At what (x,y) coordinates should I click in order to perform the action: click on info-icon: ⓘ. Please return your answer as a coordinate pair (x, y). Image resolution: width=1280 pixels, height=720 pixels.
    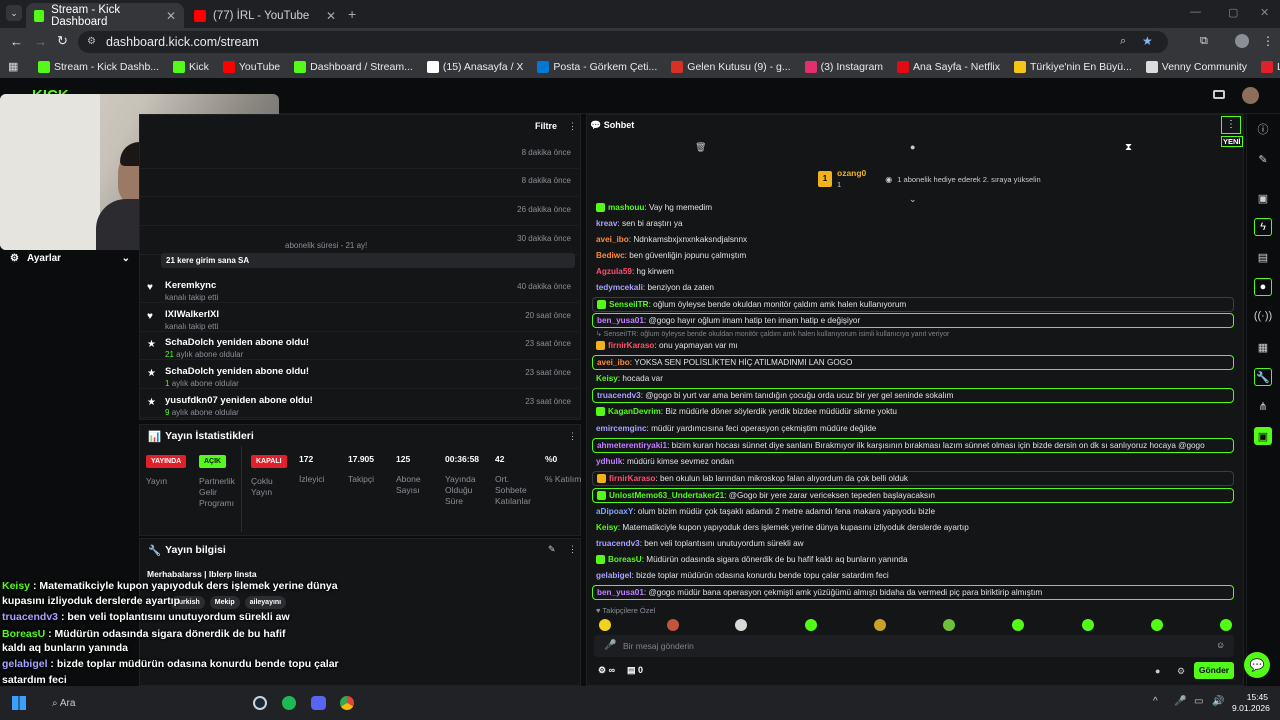
    Looking at the image, I should click on (1263, 129).